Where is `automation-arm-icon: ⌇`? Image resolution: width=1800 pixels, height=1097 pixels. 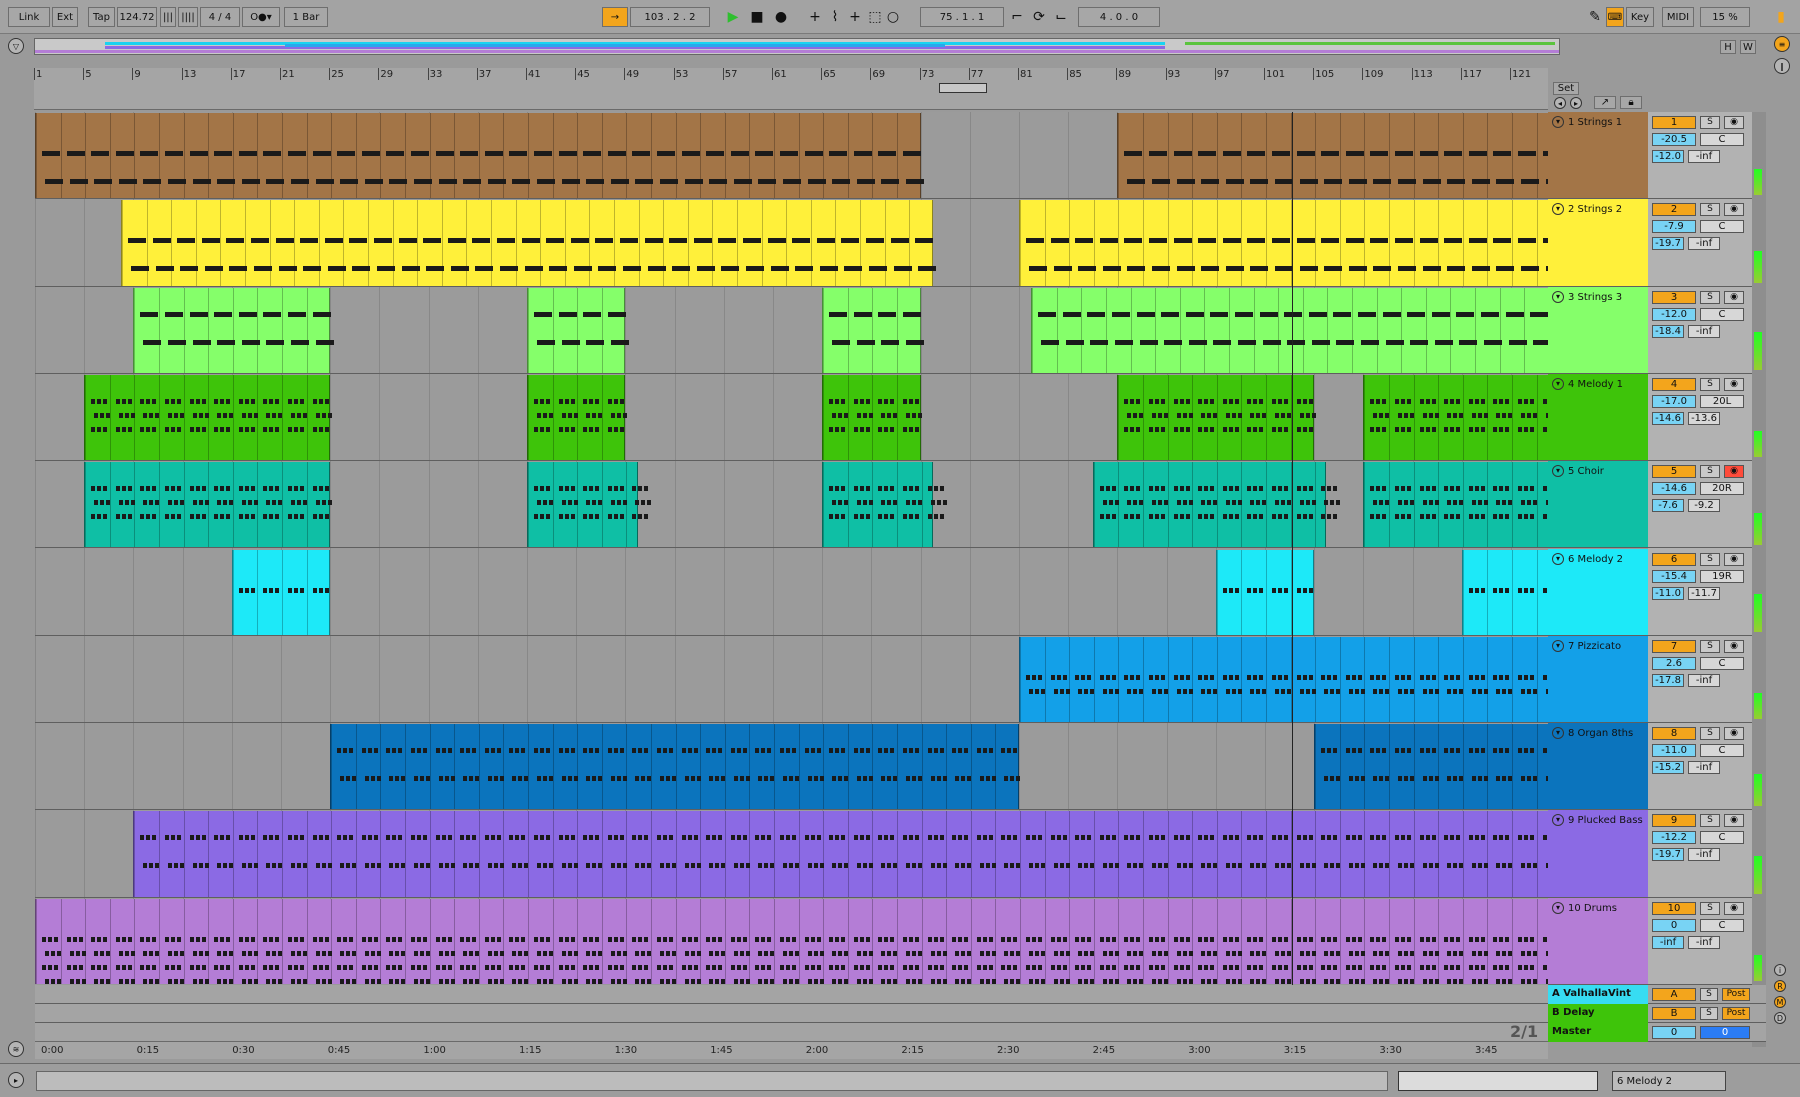
automation-arm-icon: ⌇ is located at coordinates (835, 17).